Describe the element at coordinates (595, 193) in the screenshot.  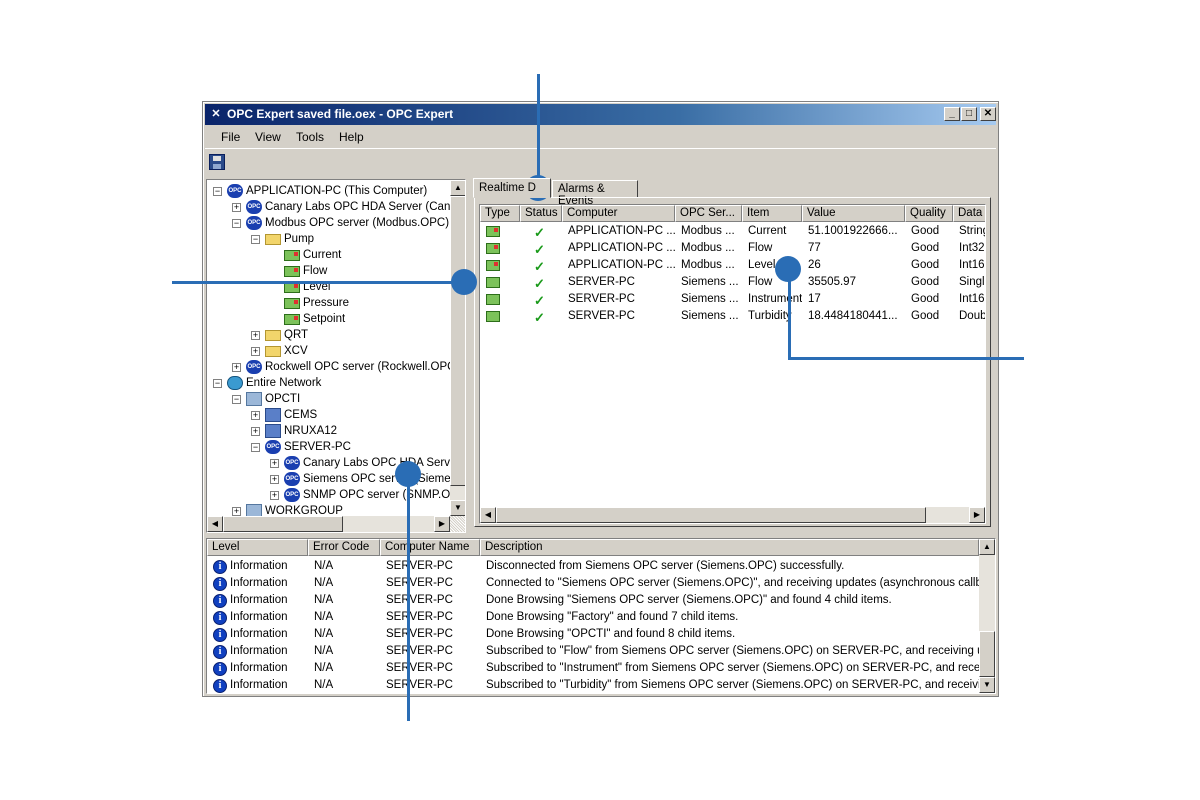
I see `tab-alarms-events: Alarms & Events` at that location.